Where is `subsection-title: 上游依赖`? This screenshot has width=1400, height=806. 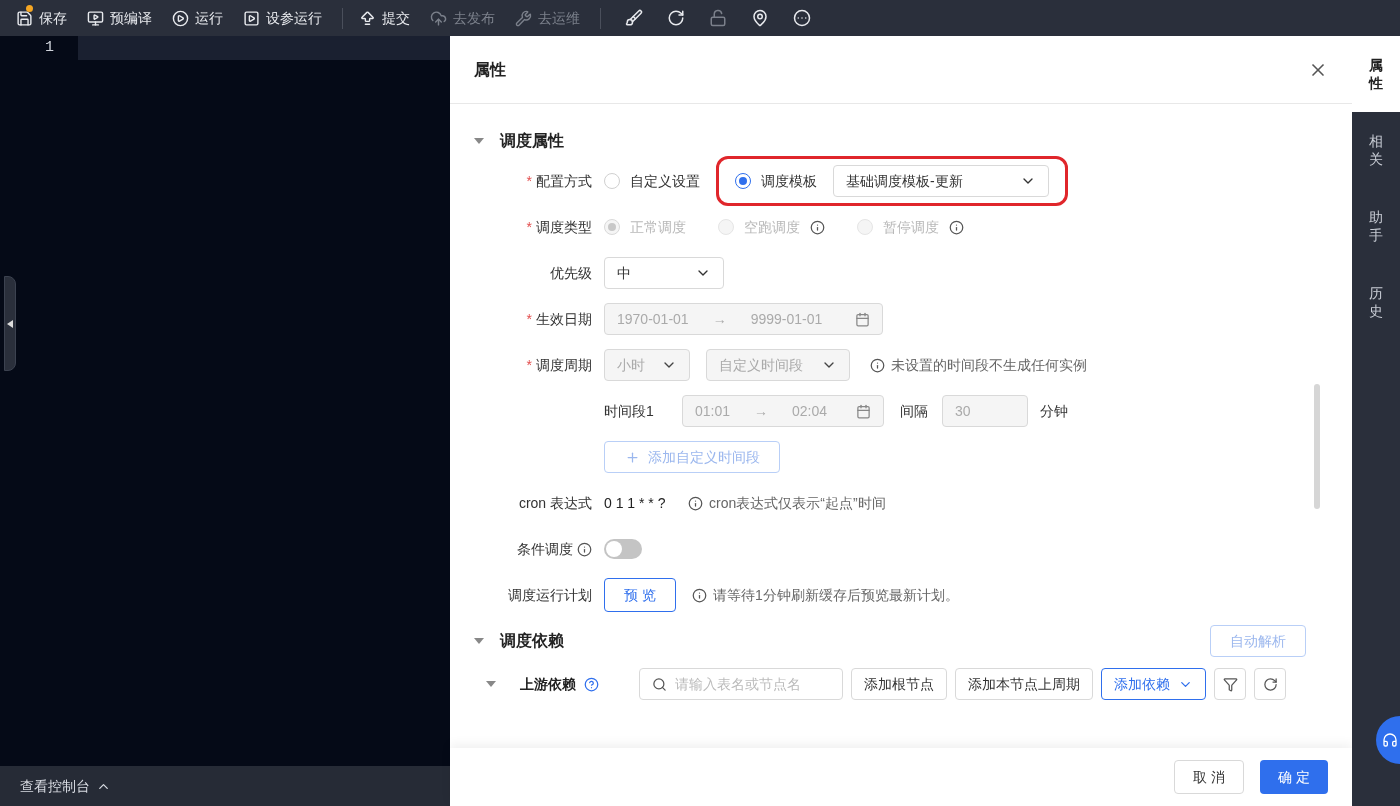 subsection-title: 上游依赖 is located at coordinates (548, 684).